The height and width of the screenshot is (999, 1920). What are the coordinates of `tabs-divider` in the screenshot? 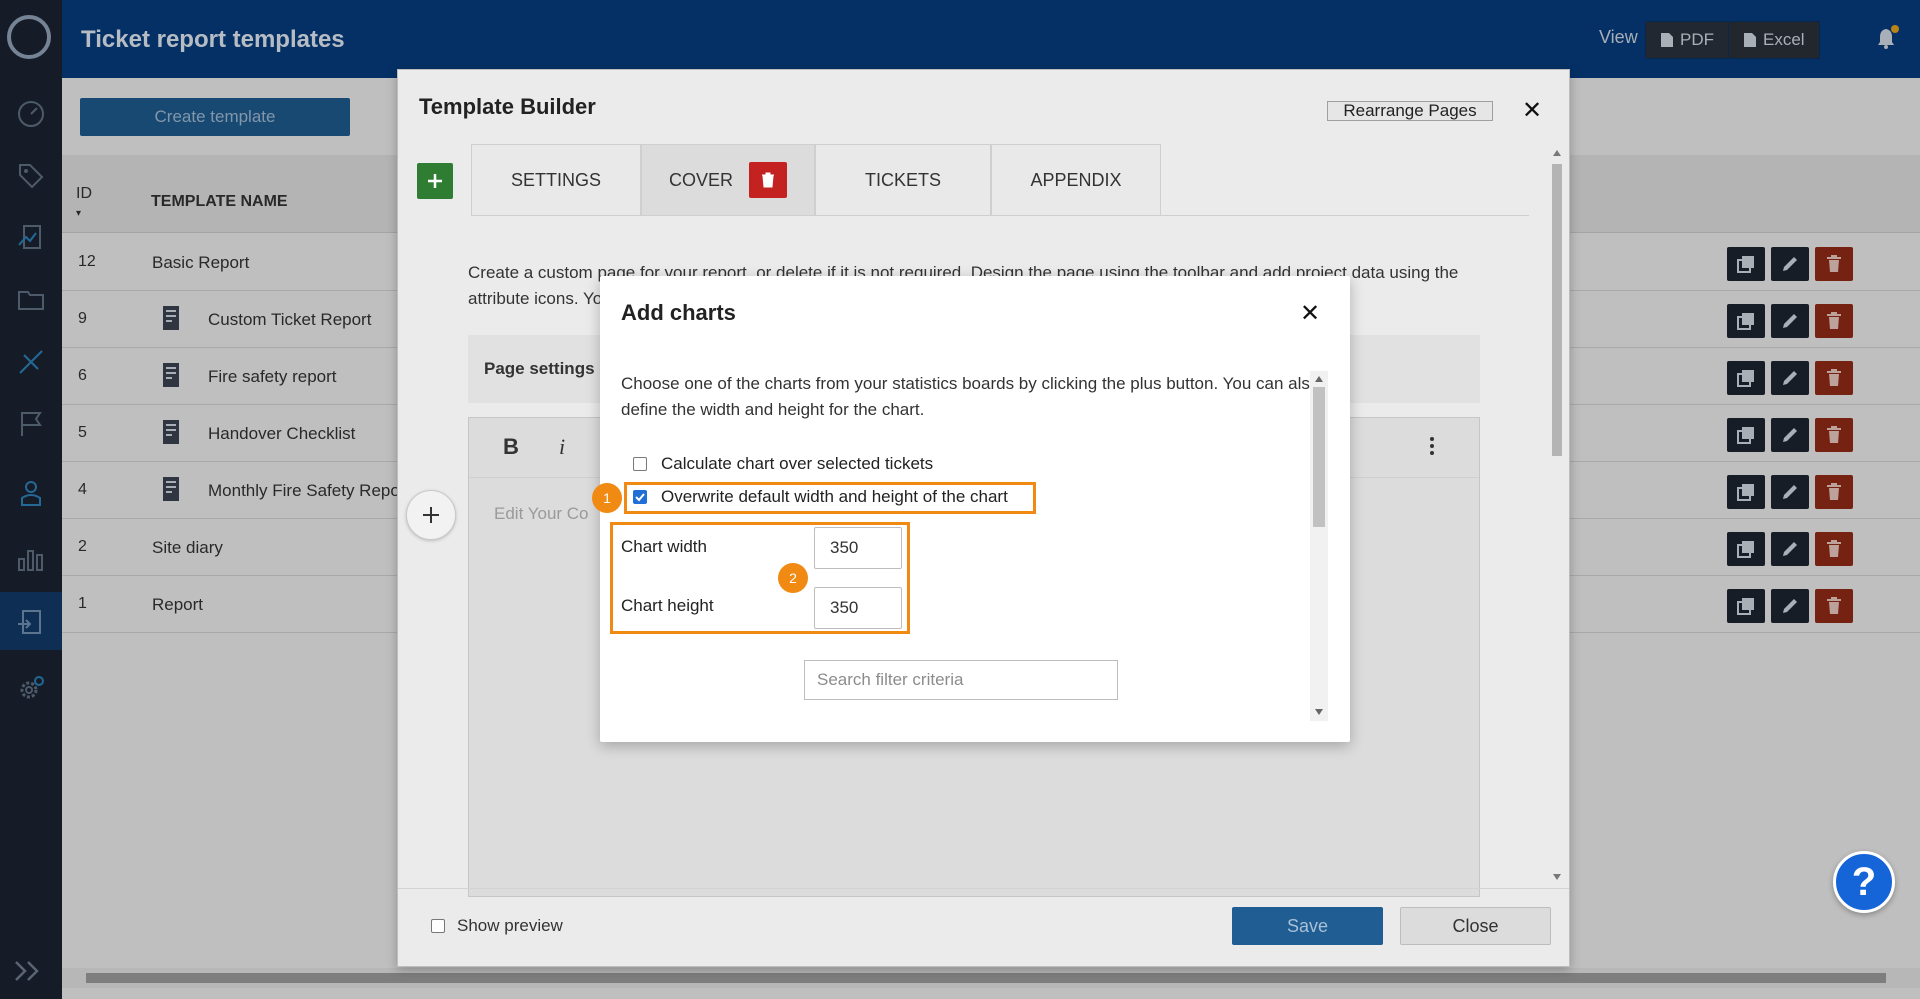 It's located at (1000, 215).